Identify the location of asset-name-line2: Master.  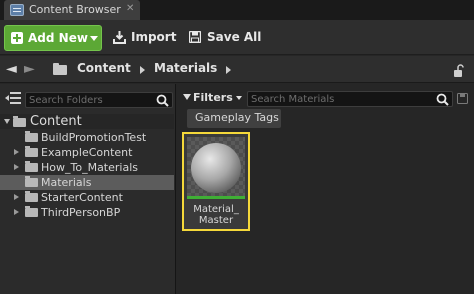
(216, 220).